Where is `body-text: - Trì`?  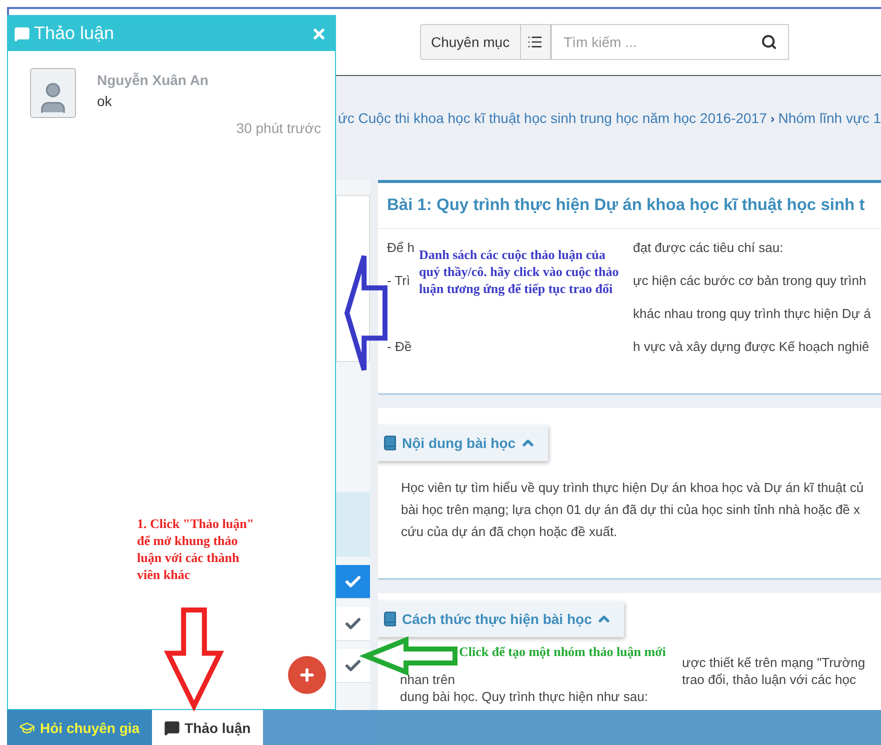 body-text: - Trì is located at coordinates (398, 280).